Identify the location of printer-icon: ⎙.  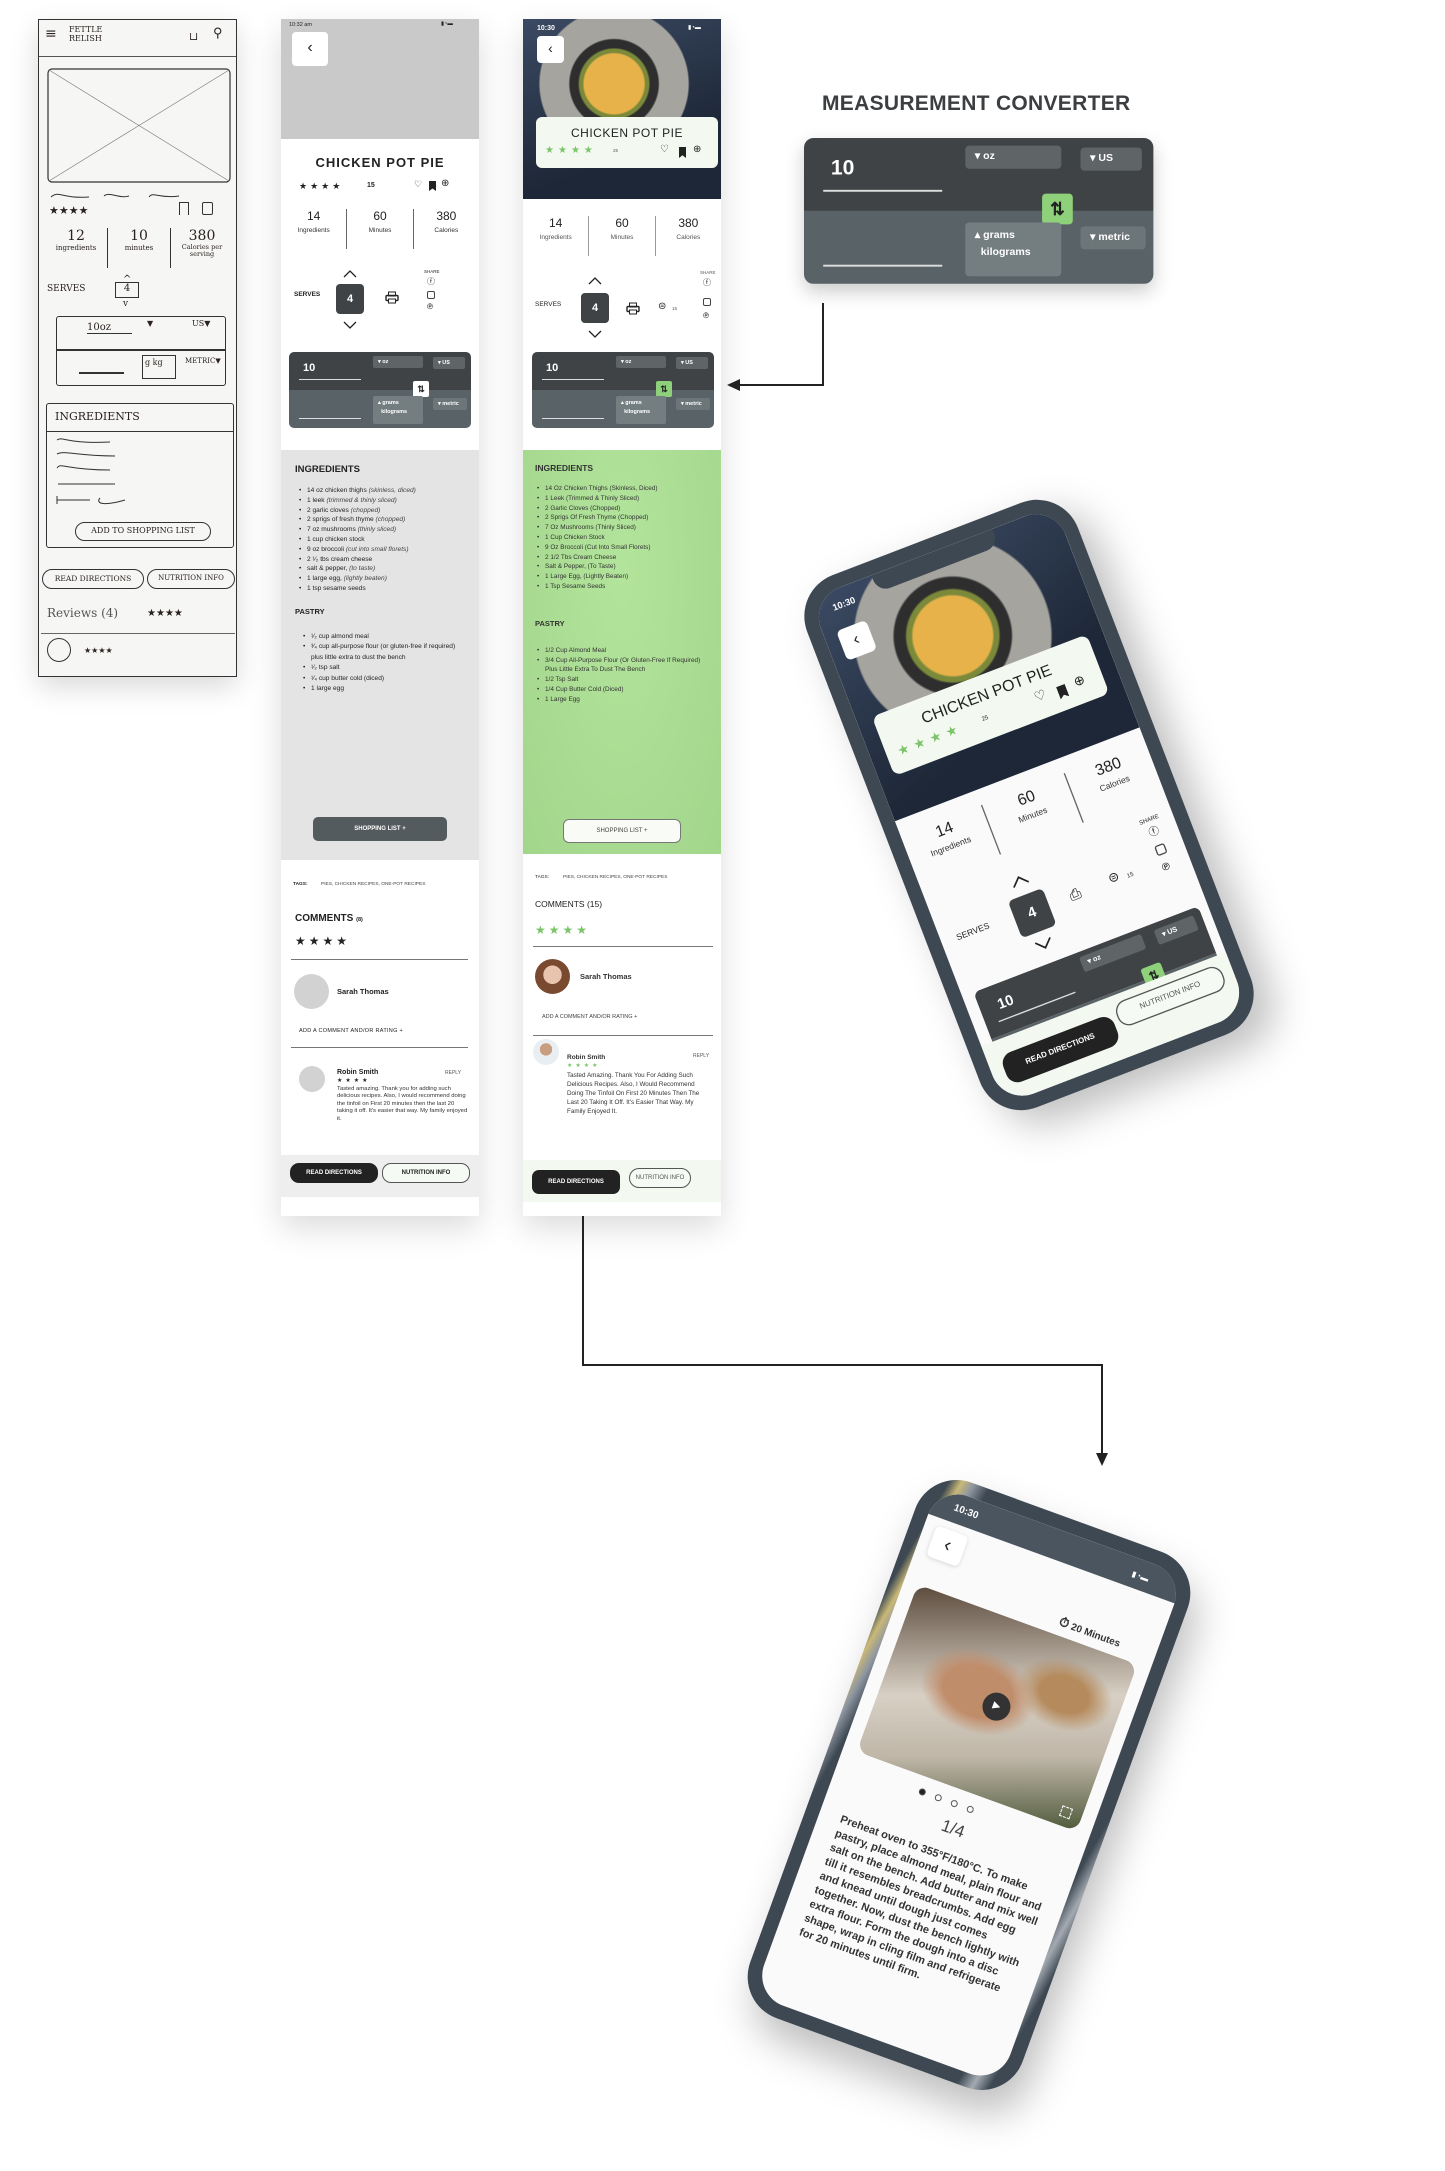
(1075, 895).